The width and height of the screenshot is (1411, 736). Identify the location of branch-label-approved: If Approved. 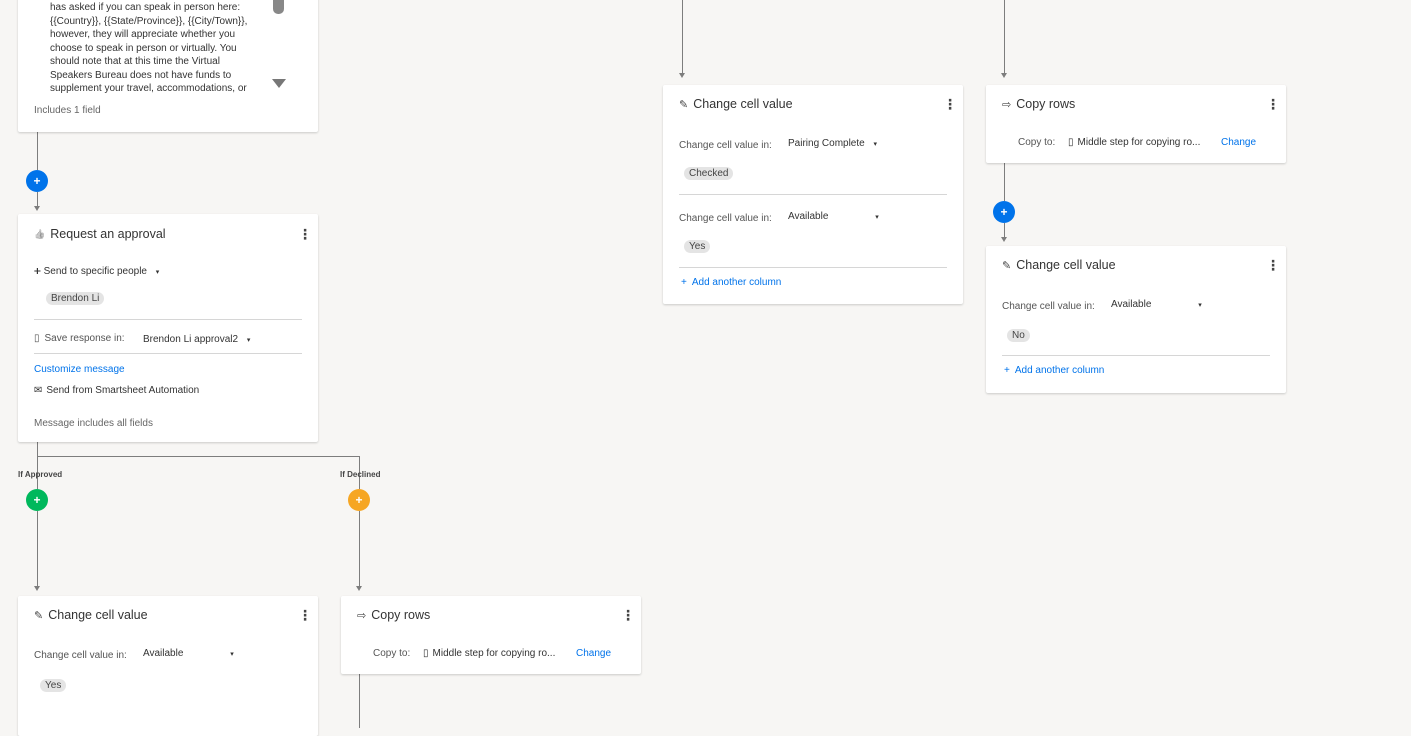
(40, 474).